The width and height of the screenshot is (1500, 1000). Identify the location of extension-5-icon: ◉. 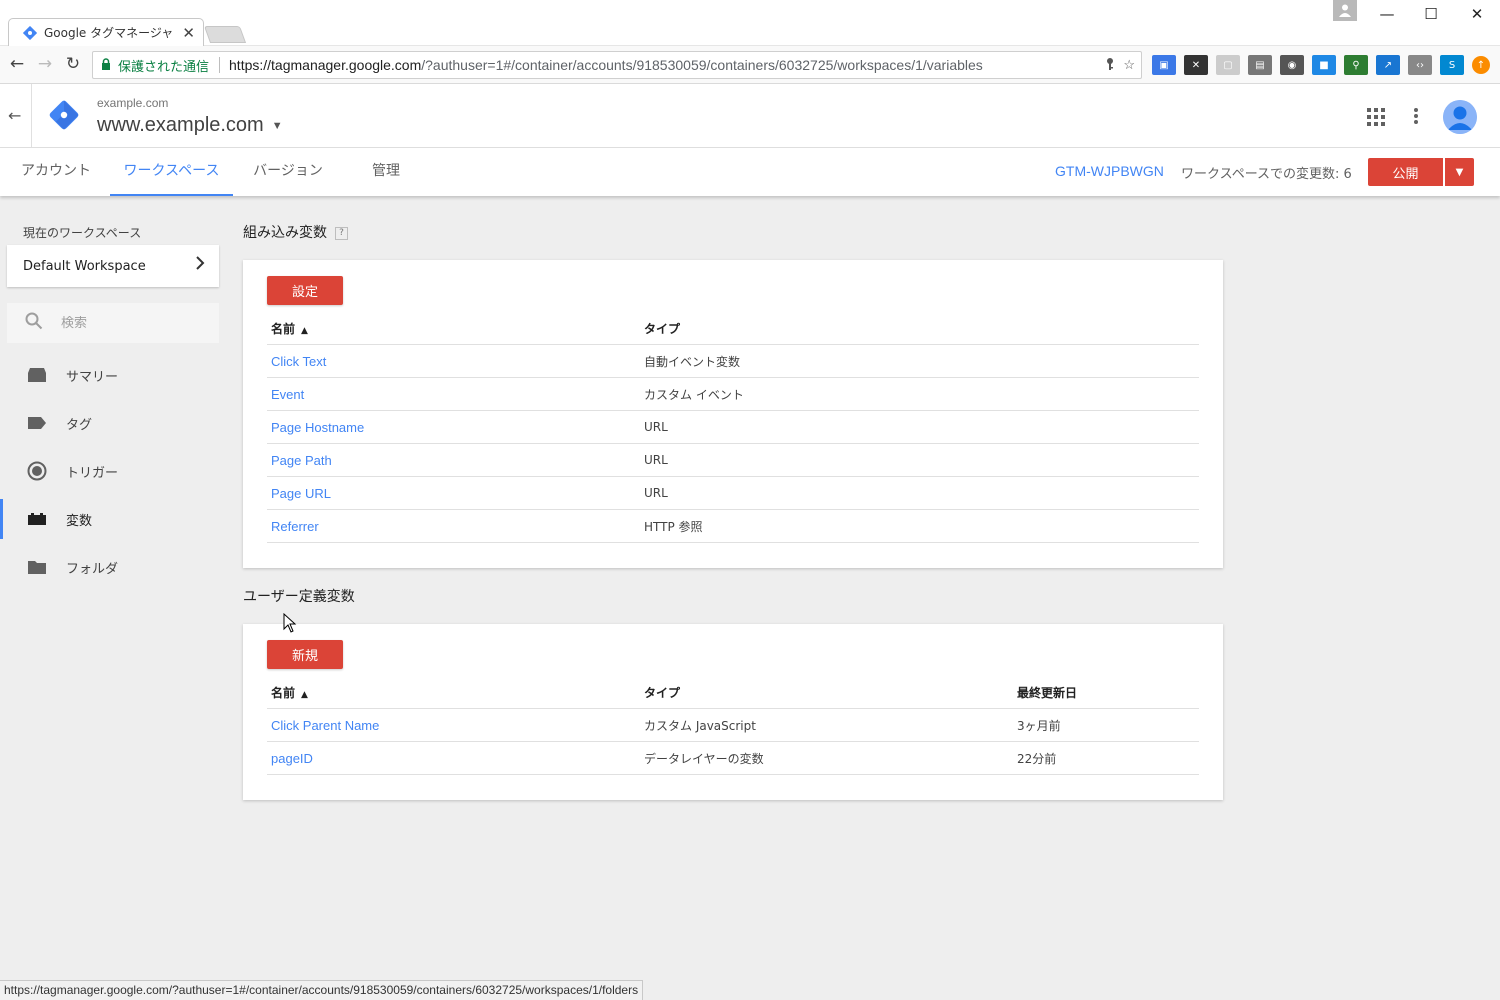
(1292, 65).